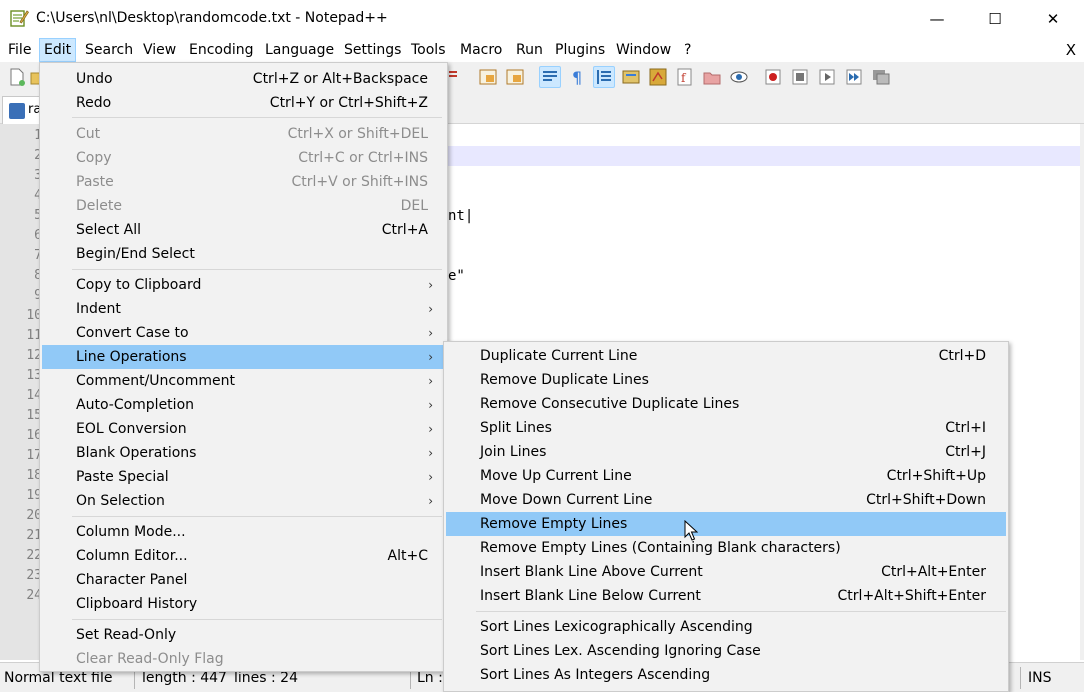 The width and height of the screenshot is (1084, 692). I want to click on menu-item-redo: Redo Ctrl+Y or Ctrl+Shift+Z, so click(243, 103).